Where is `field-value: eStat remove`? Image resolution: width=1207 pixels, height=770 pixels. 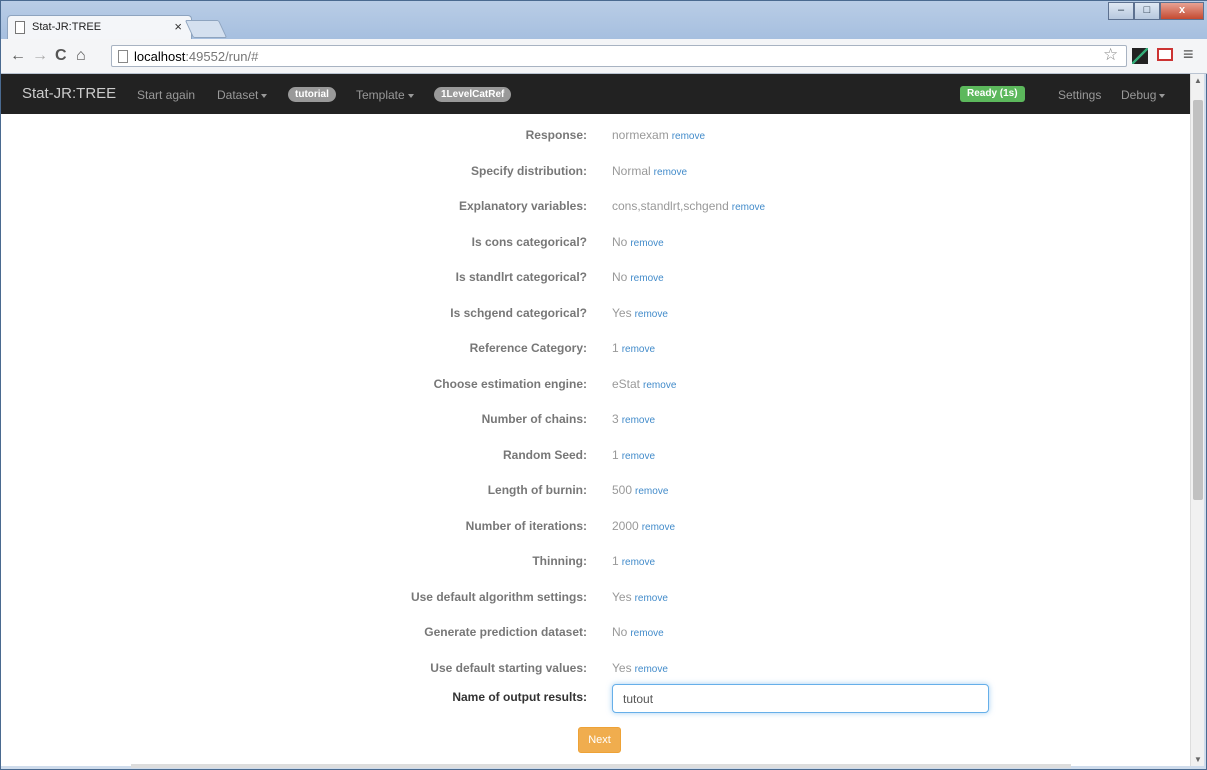
field-value: eStat remove is located at coordinates (644, 384).